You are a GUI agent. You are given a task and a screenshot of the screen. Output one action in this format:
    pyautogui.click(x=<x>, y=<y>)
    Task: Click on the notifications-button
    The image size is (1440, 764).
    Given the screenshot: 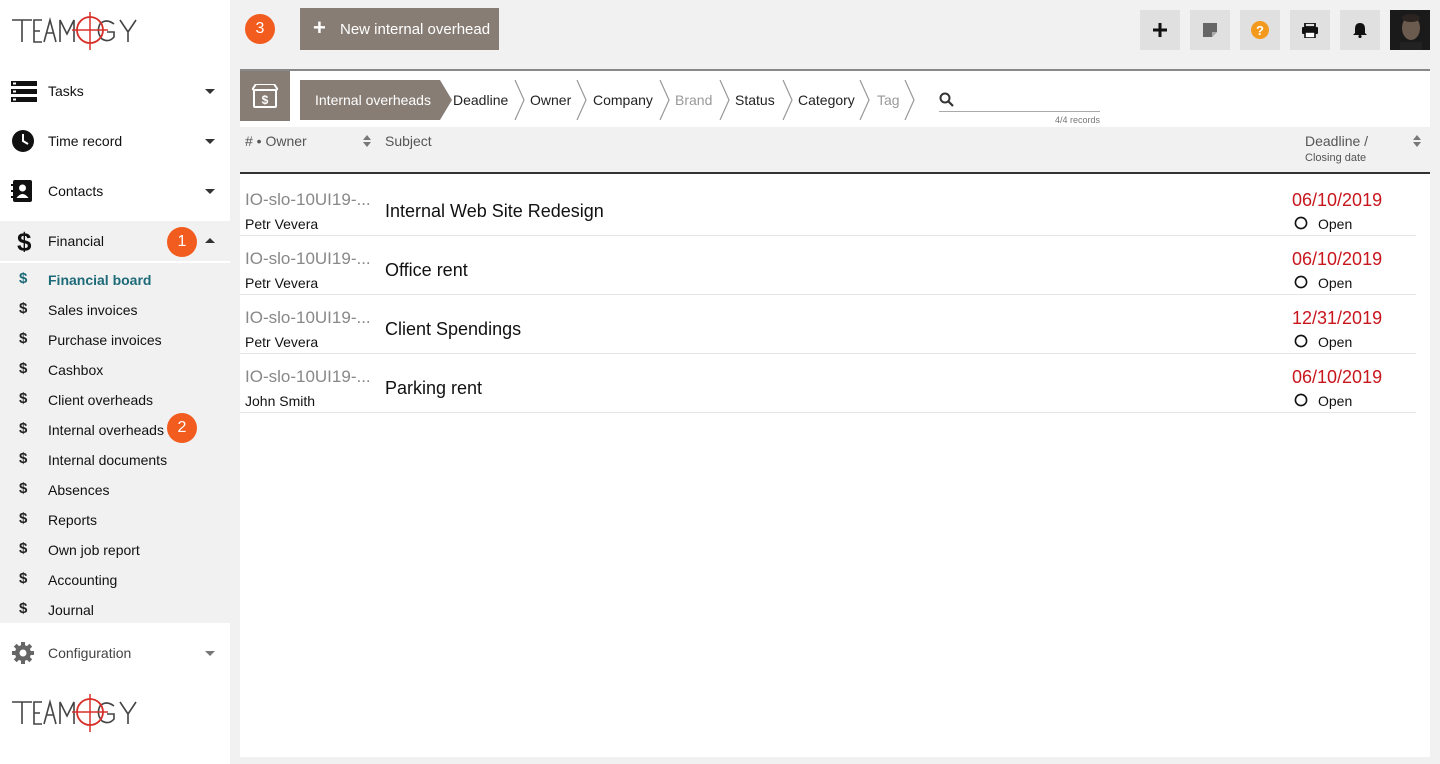 What is the action you would take?
    pyautogui.click(x=1360, y=30)
    